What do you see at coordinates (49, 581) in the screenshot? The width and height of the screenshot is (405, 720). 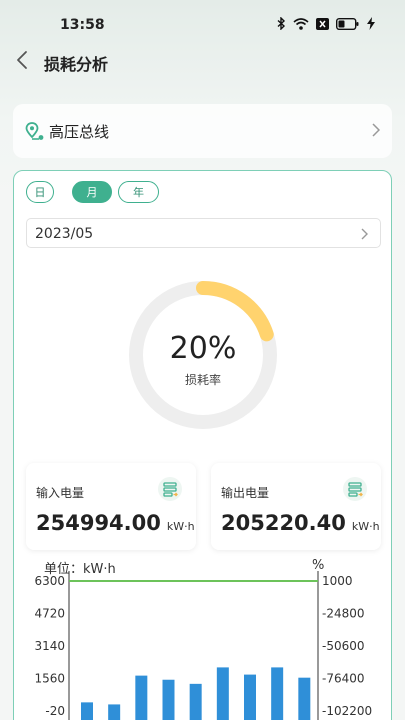 I see `left-tick-label: 6300` at bounding box center [49, 581].